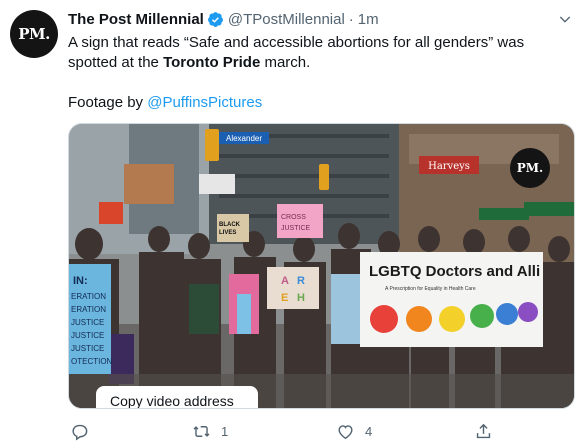 Image resolution: width=588 pixels, height=445 pixels. What do you see at coordinates (301, 298) in the screenshot?
I see `svg-text: H` at bounding box center [301, 298].